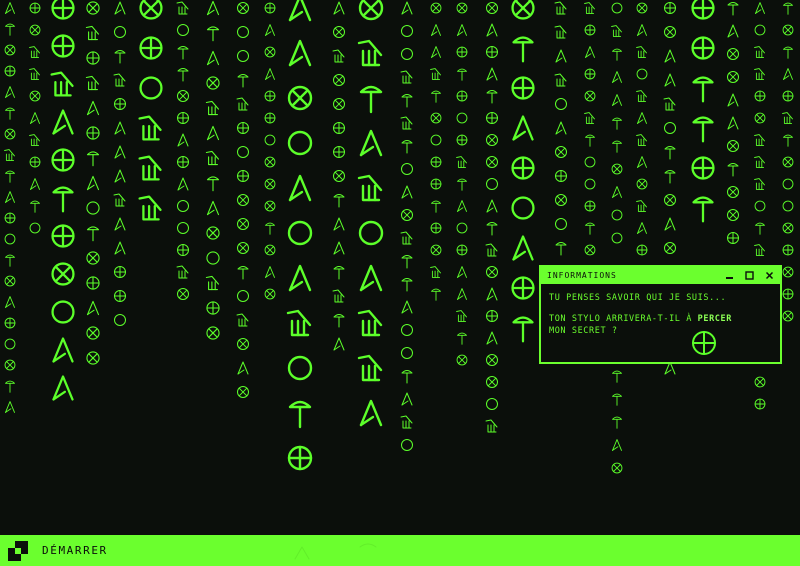 The width and height of the screenshot is (800, 566). What do you see at coordinates (714, 319) in the screenshot?
I see `dialog-emphasis-word: PERCER` at bounding box center [714, 319].